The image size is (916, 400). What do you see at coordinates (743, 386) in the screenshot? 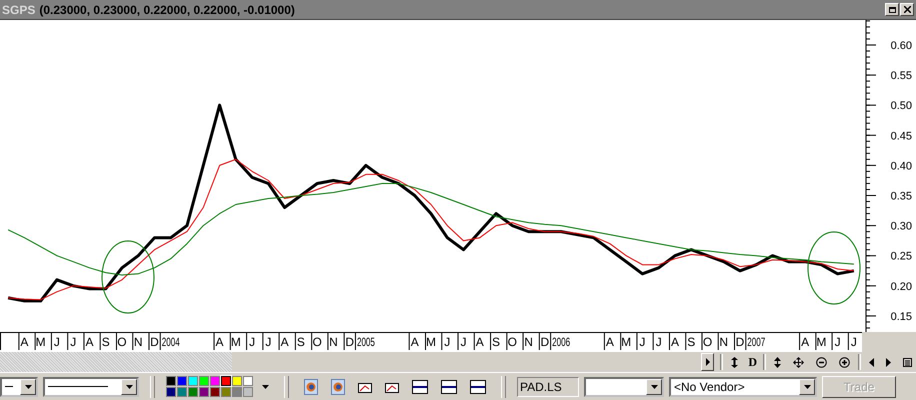
I see `vendor-dropdown: <No Vendor>` at bounding box center [743, 386].